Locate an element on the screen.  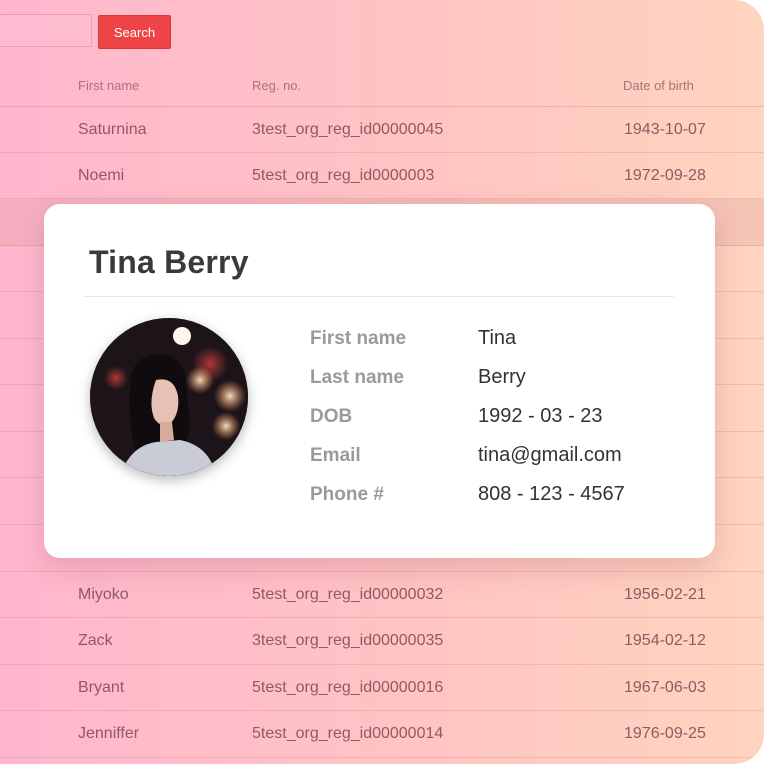
search-button: Search is located at coordinates (134, 32).